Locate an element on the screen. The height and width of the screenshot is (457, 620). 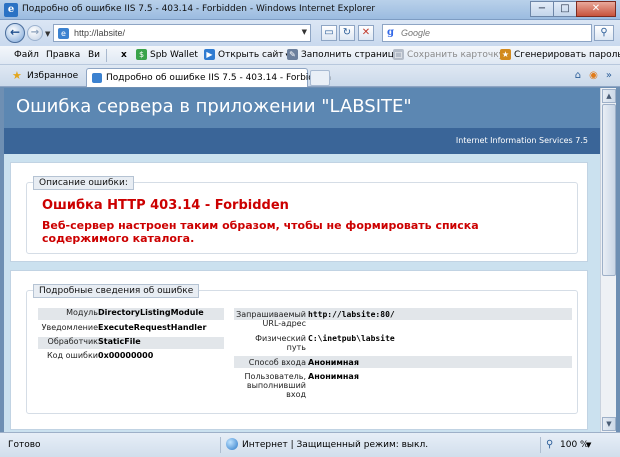
address-bar: e ▼ is located at coordinates (182, 33).